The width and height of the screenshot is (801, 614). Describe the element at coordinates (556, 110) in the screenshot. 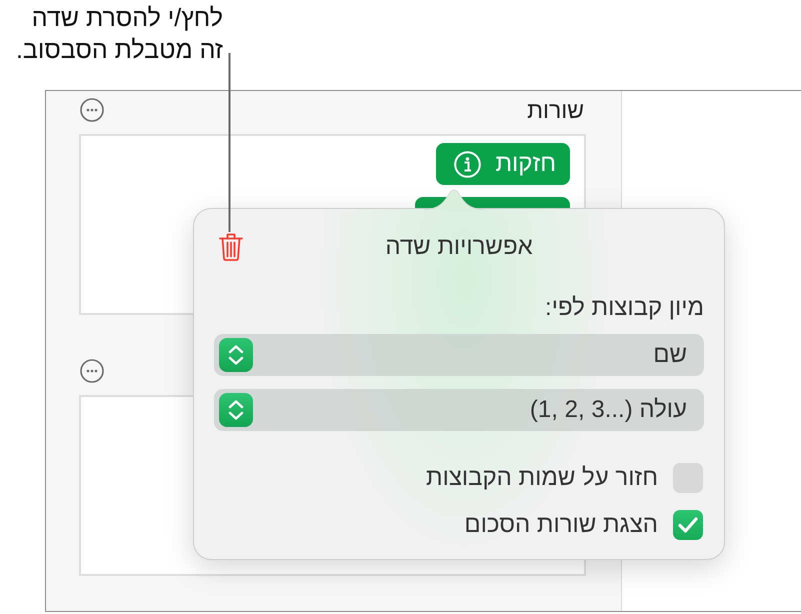

I see `section-title: שורות` at that location.